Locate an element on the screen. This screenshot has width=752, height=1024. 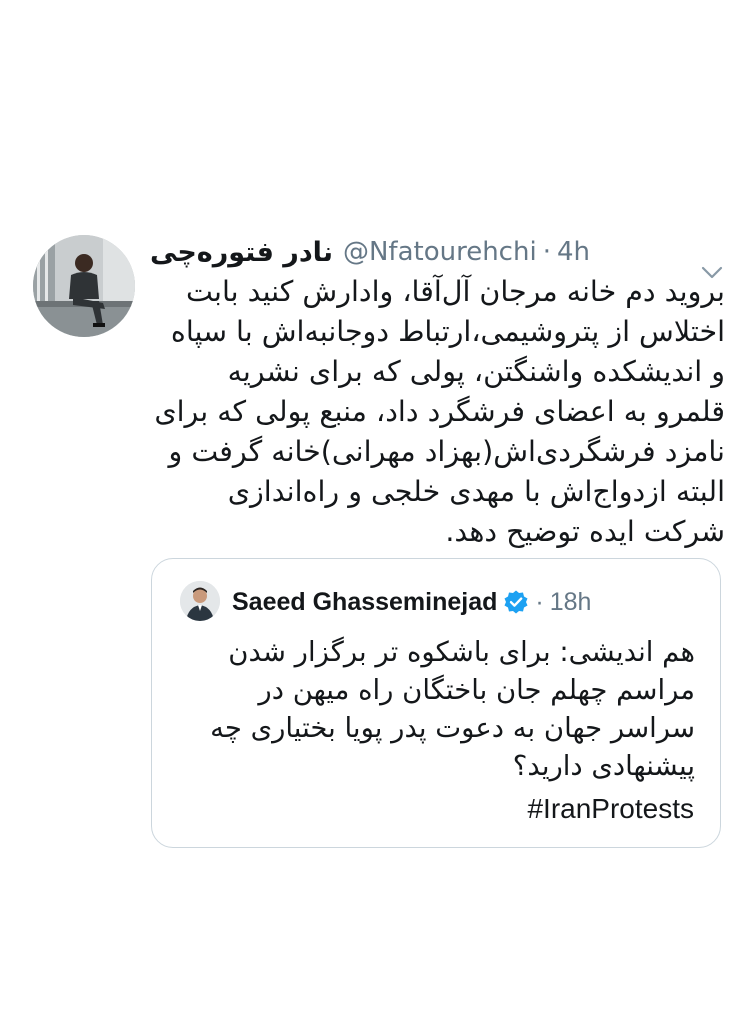
verified-badge-icon is located at coordinates (516, 602).